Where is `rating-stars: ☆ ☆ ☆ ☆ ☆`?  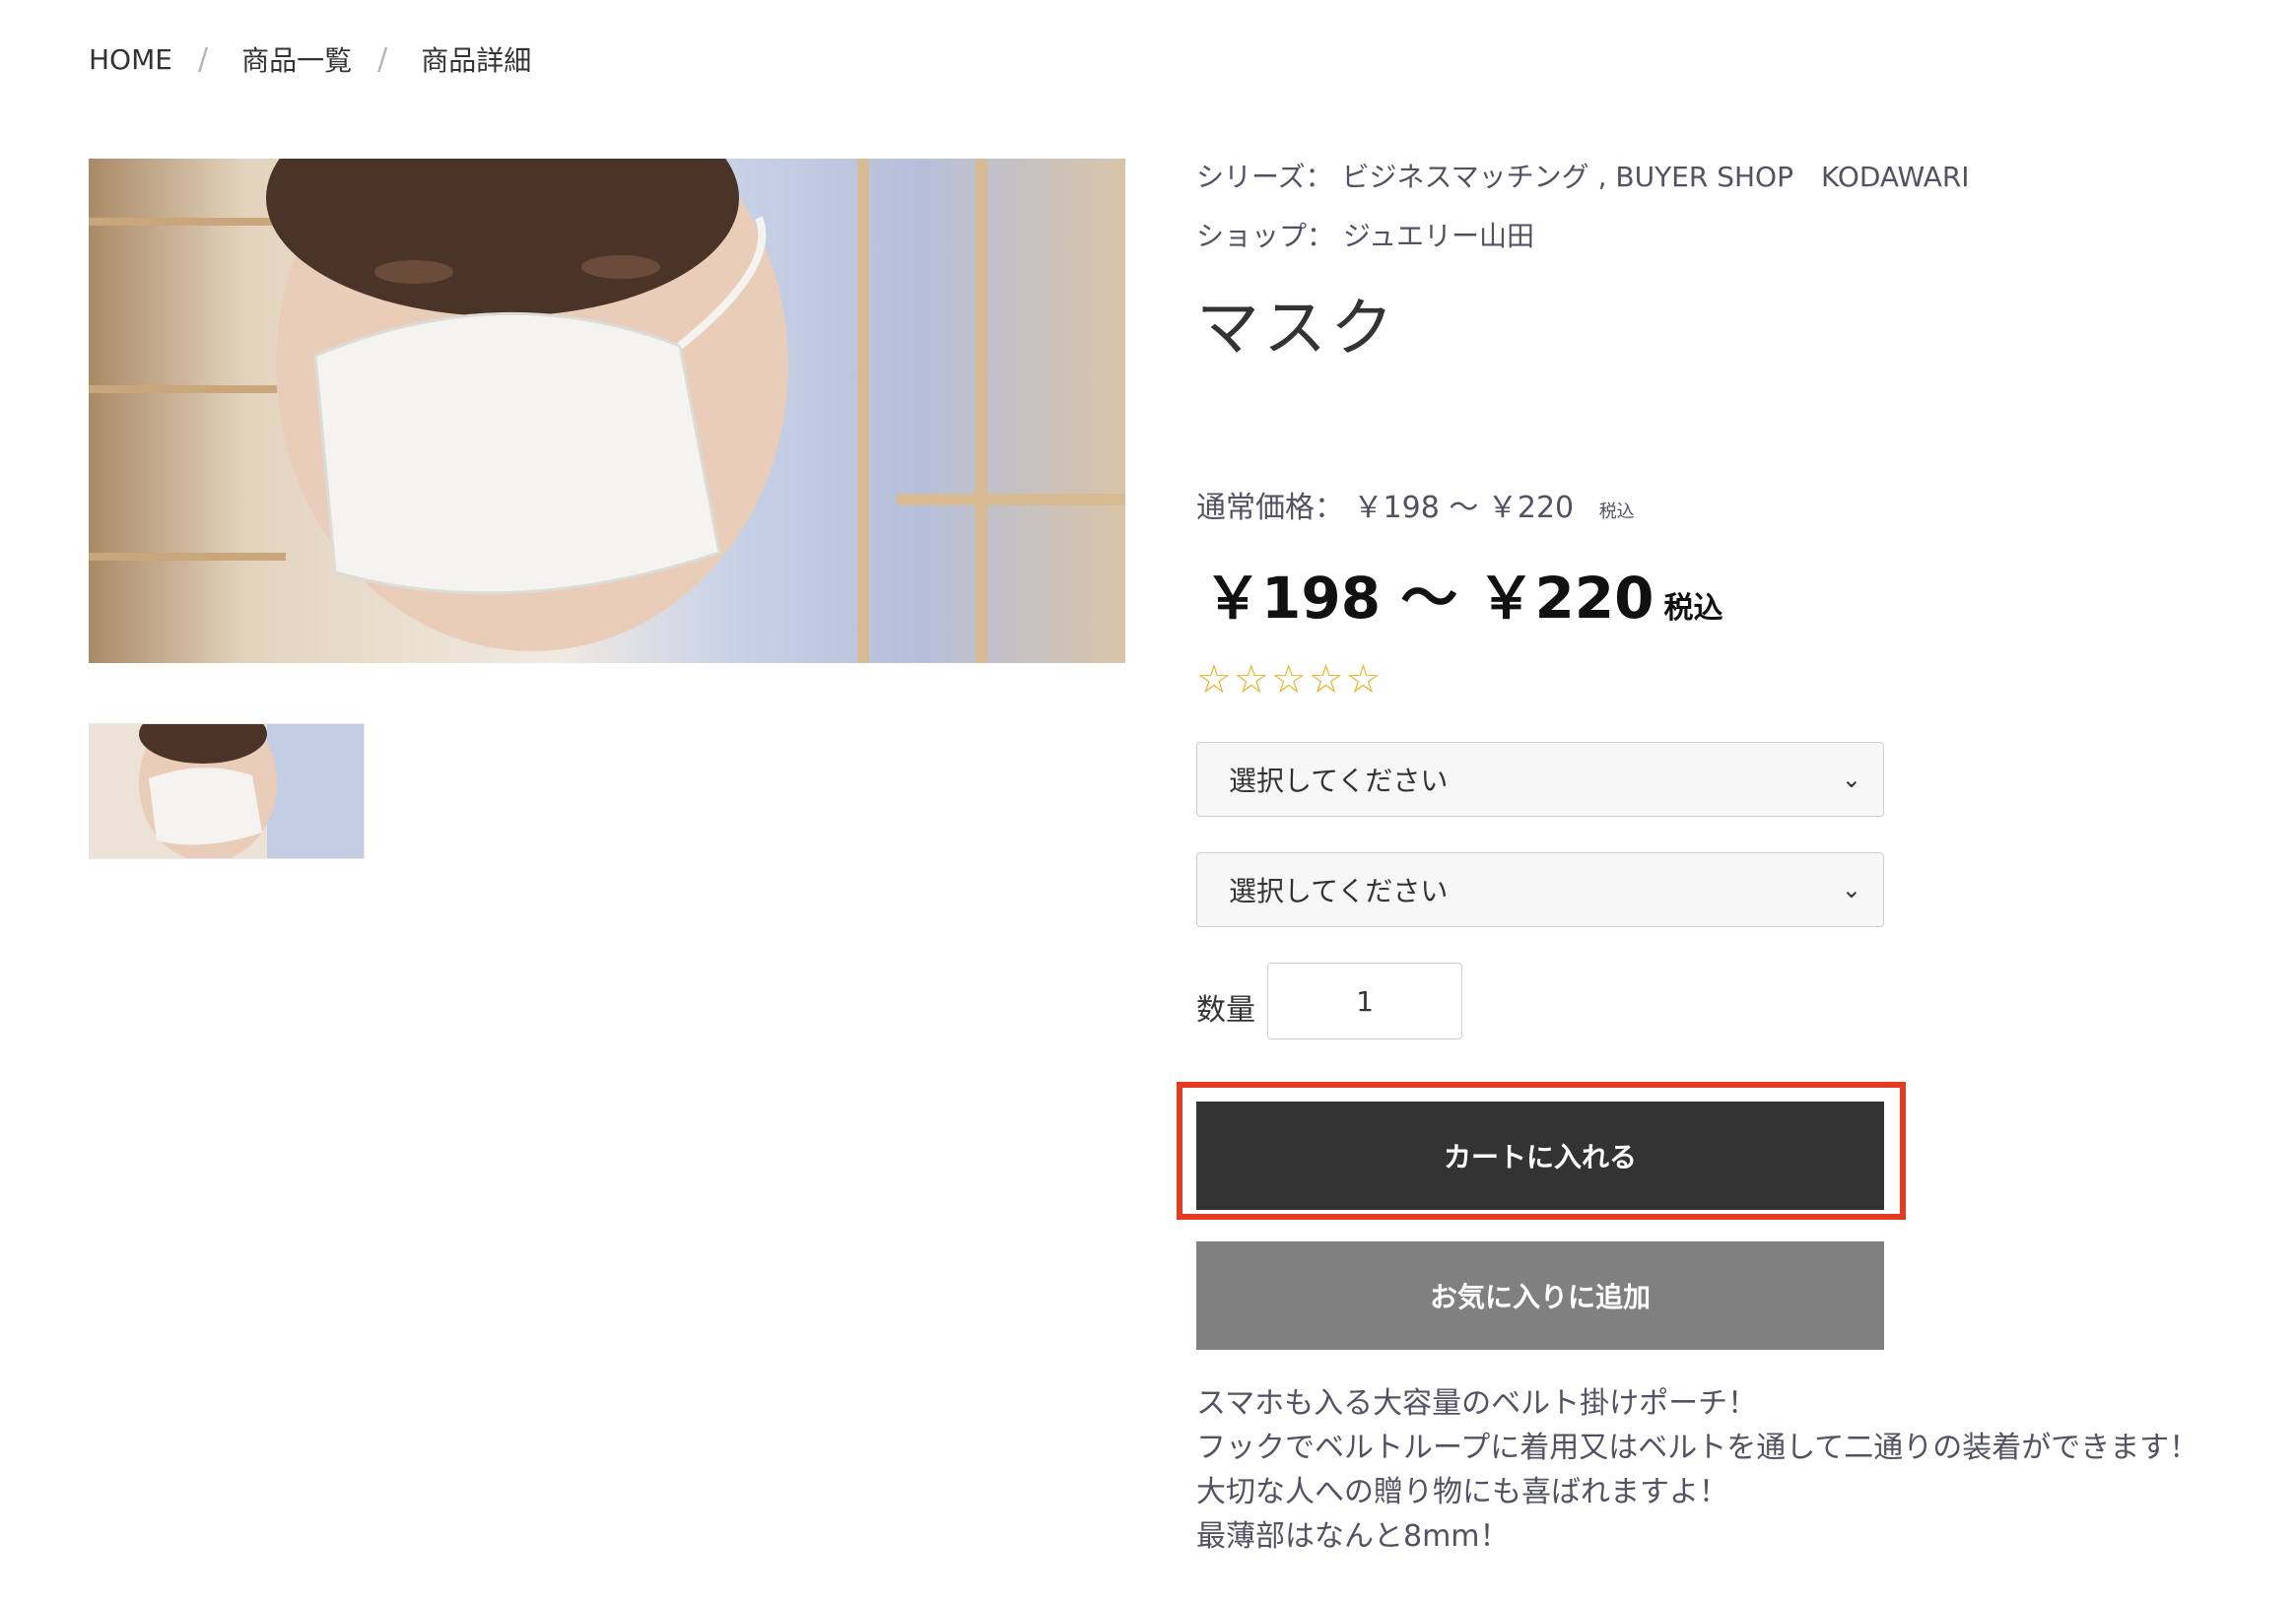
rating-stars: ☆ ☆ ☆ ☆ ☆ is located at coordinates (1288, 680).